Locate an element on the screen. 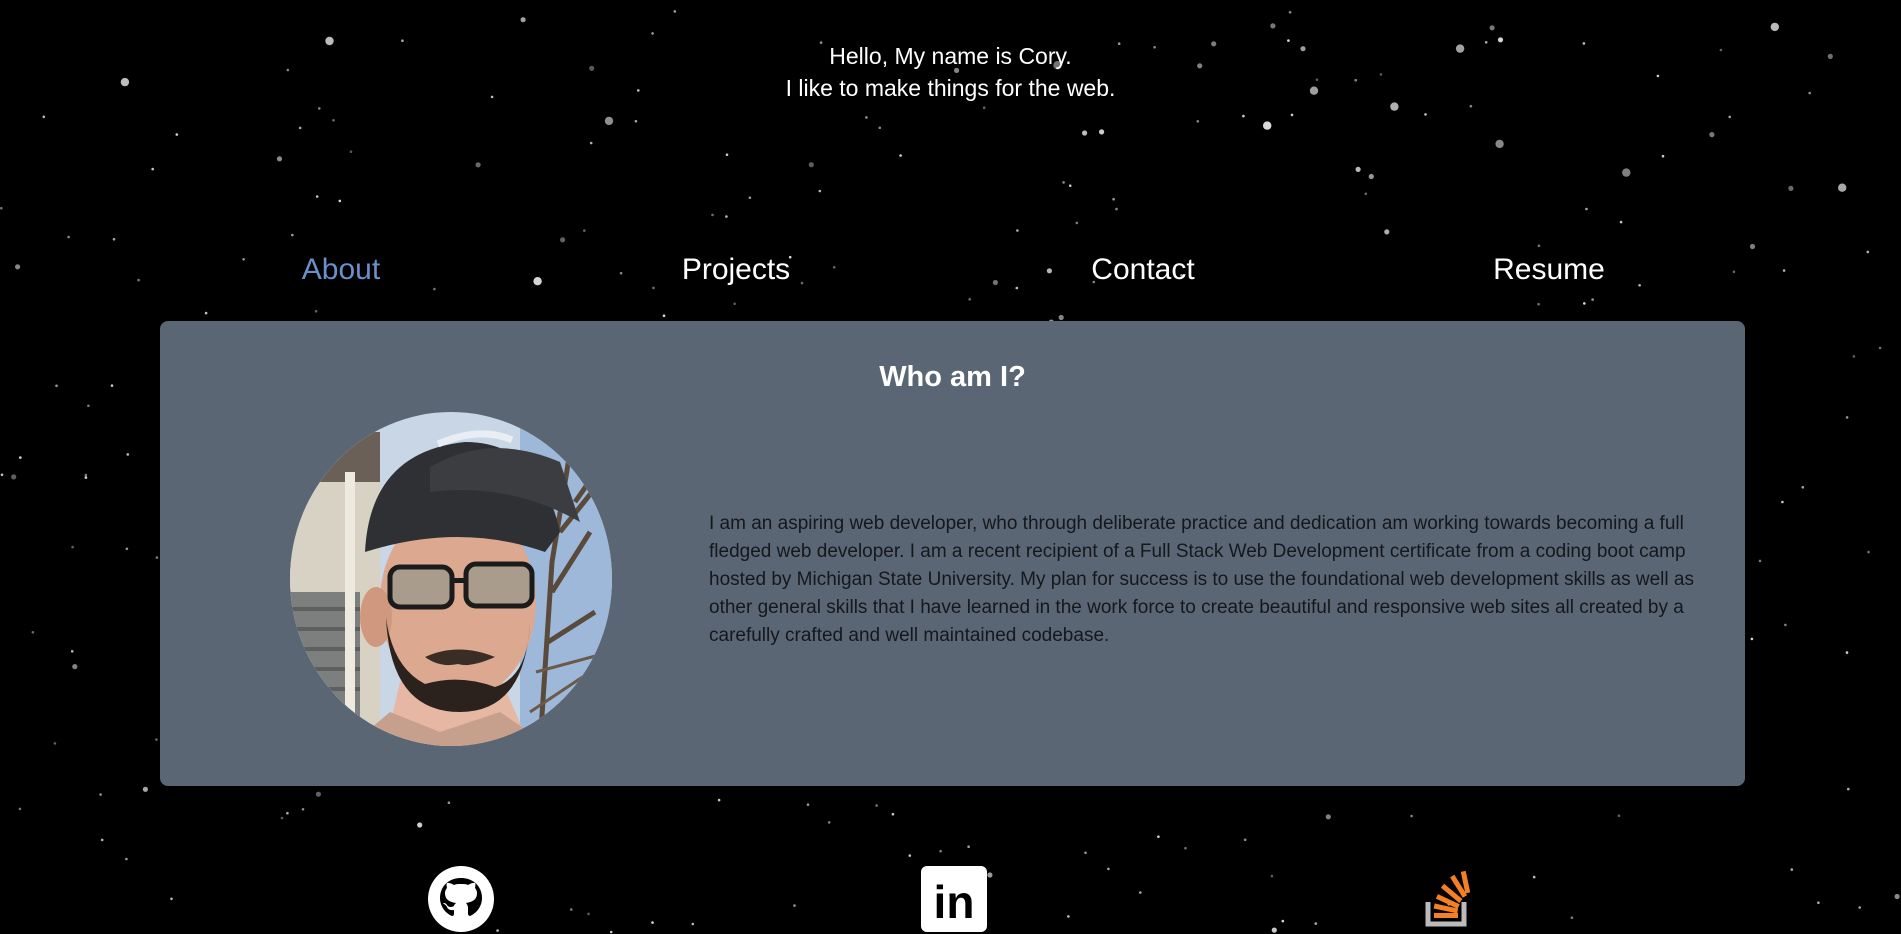 The height and width of the screenshot is (934, 1901). github-link is located at coordinates (461, 900).